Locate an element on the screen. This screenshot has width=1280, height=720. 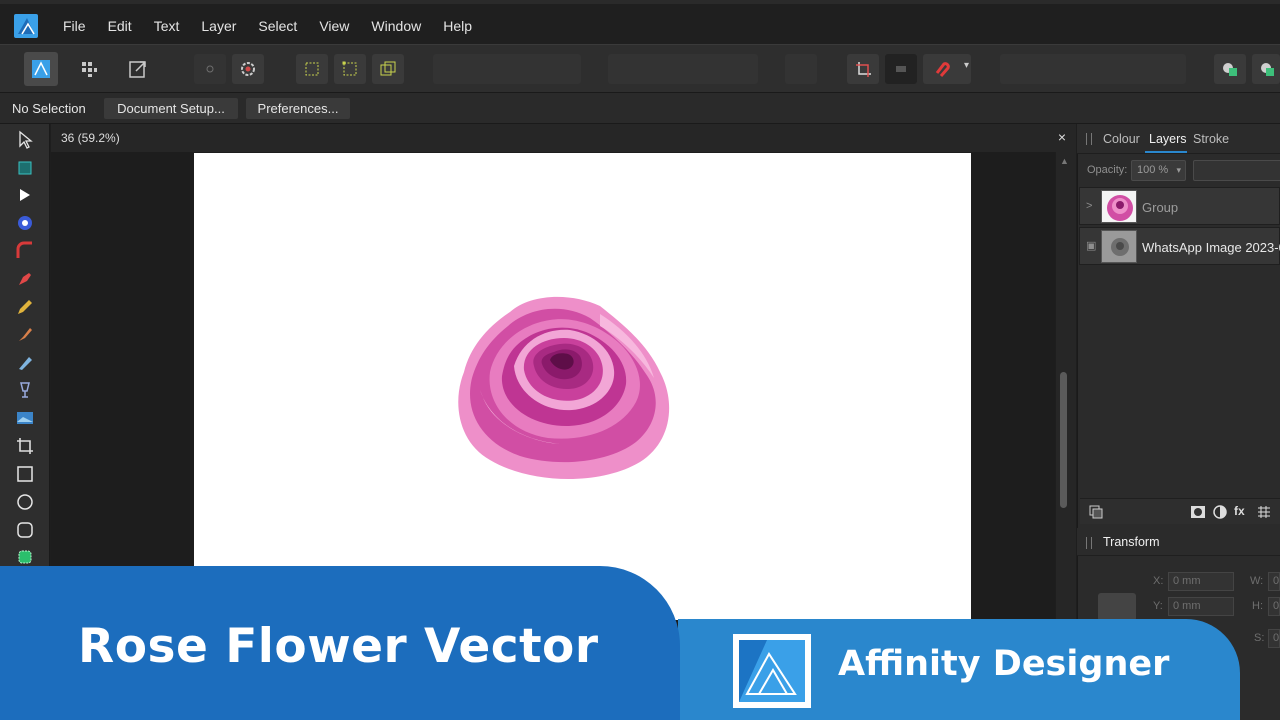
artboard-tool is located at coordinates (25, 168).